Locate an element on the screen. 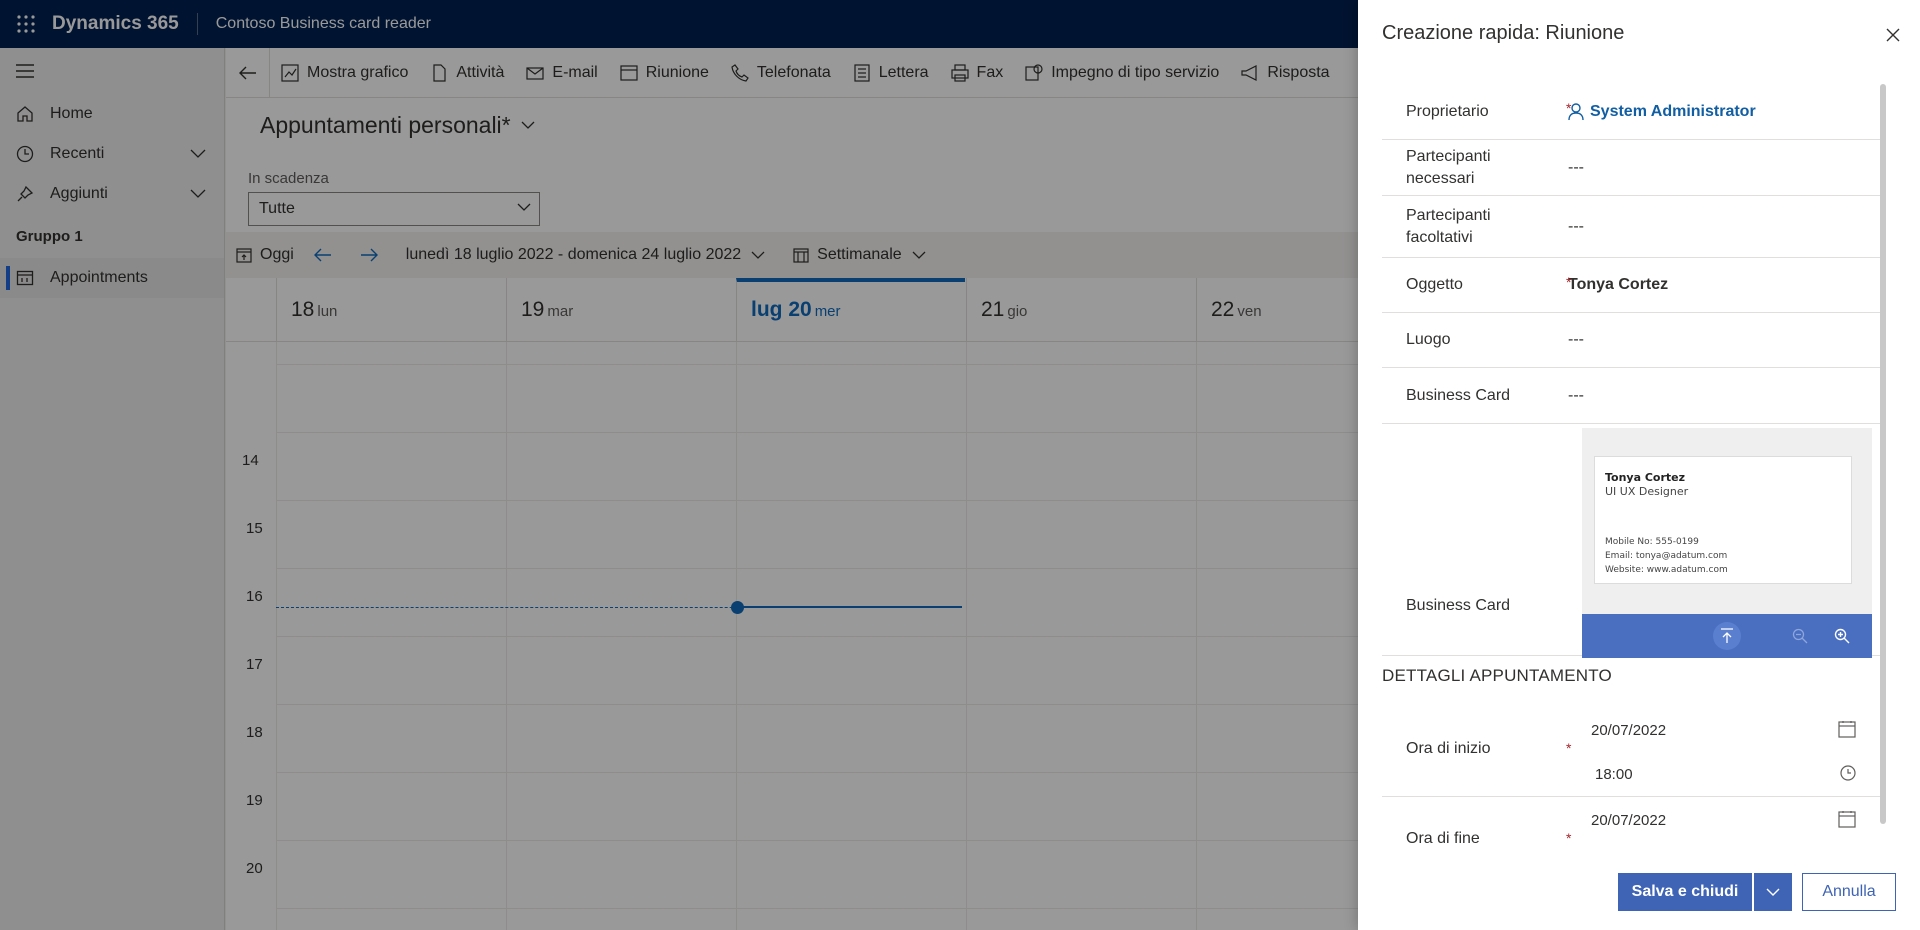 This screenshot has height=930, width=1920. zoom-out-button is located at coordinates (1800, 636).